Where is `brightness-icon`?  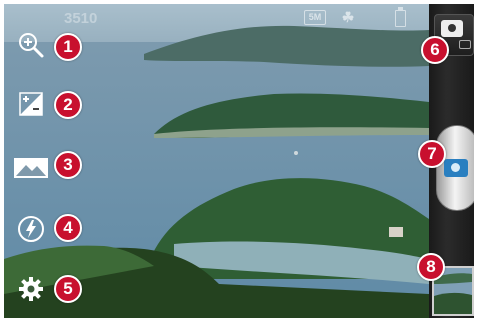 brightness-icon is located at coordinates (31, 104).